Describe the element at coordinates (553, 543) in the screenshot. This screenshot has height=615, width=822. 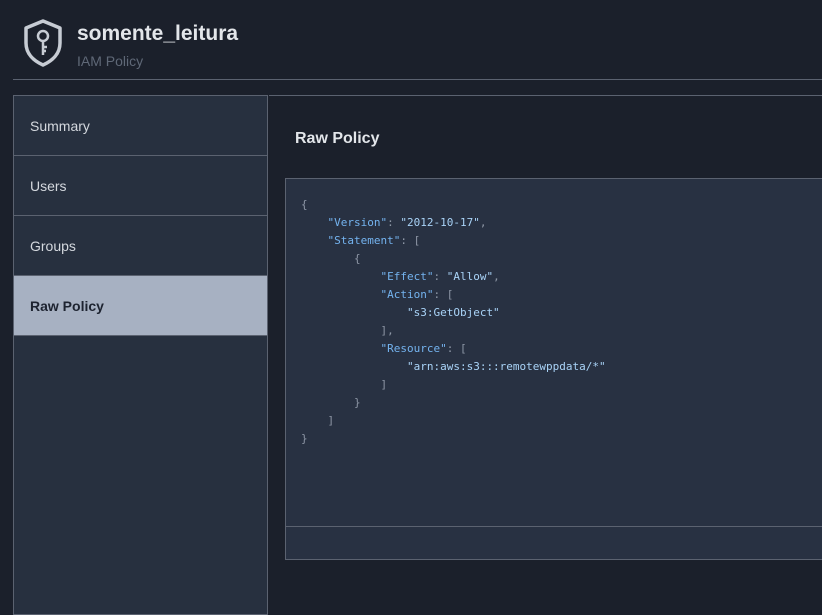
I see `code-block-footer` at that location.